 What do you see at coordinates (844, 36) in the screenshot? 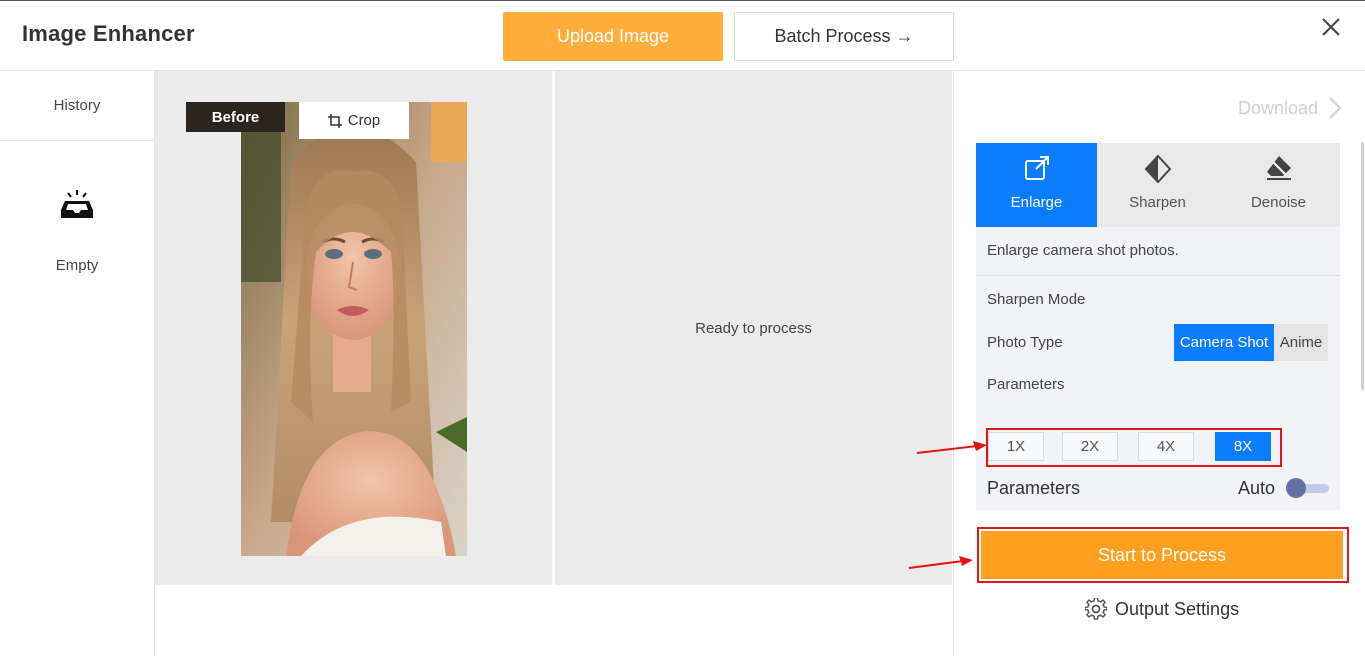
I see `batch-process-button: Batch Process →` at bounding box center [844, 36].